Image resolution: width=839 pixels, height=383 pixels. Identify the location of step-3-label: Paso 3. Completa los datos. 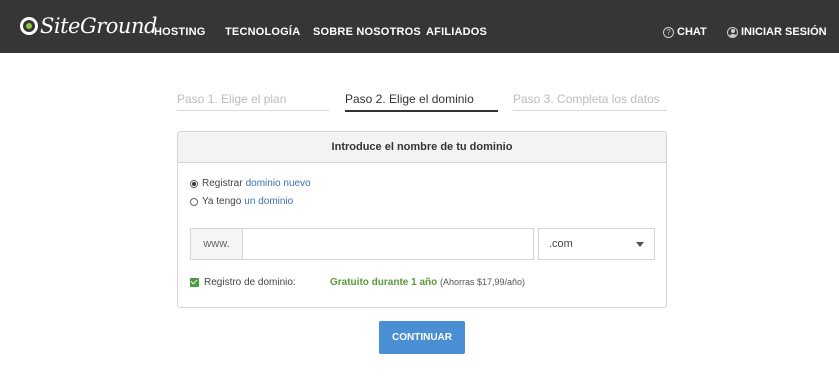
(586, 99).